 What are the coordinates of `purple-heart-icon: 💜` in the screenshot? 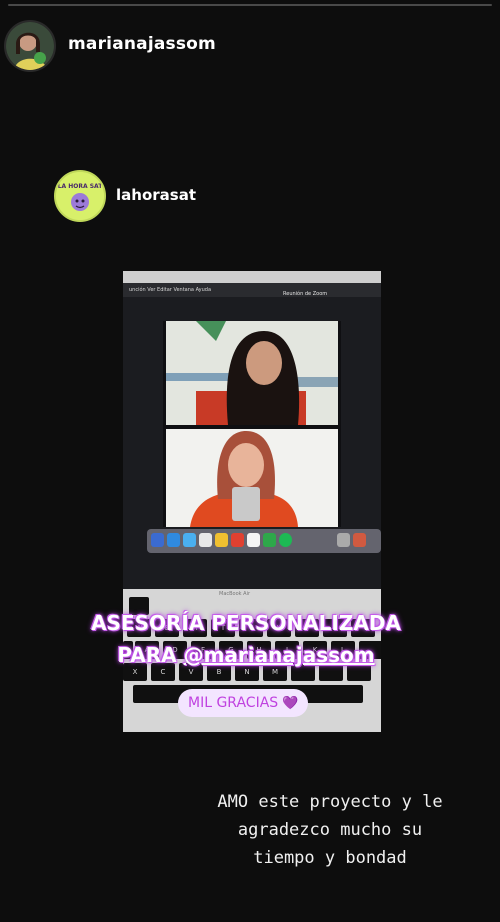 It's located at (290, 703).